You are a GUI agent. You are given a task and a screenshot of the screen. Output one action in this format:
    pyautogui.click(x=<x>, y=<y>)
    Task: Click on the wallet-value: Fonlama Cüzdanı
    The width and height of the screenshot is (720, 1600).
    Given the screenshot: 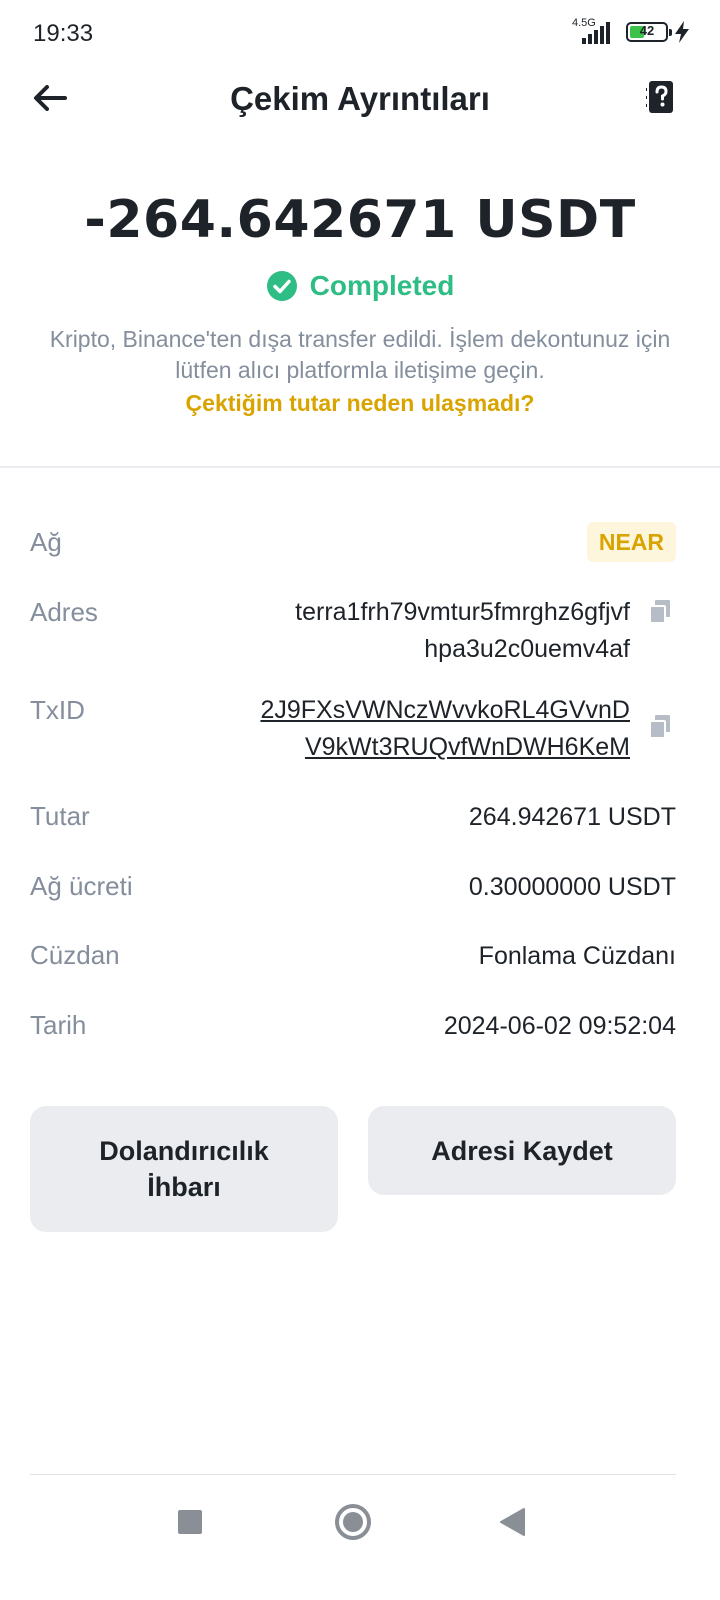 What is the action you would take?
    pyautogui.click(x=577, y=956)
    